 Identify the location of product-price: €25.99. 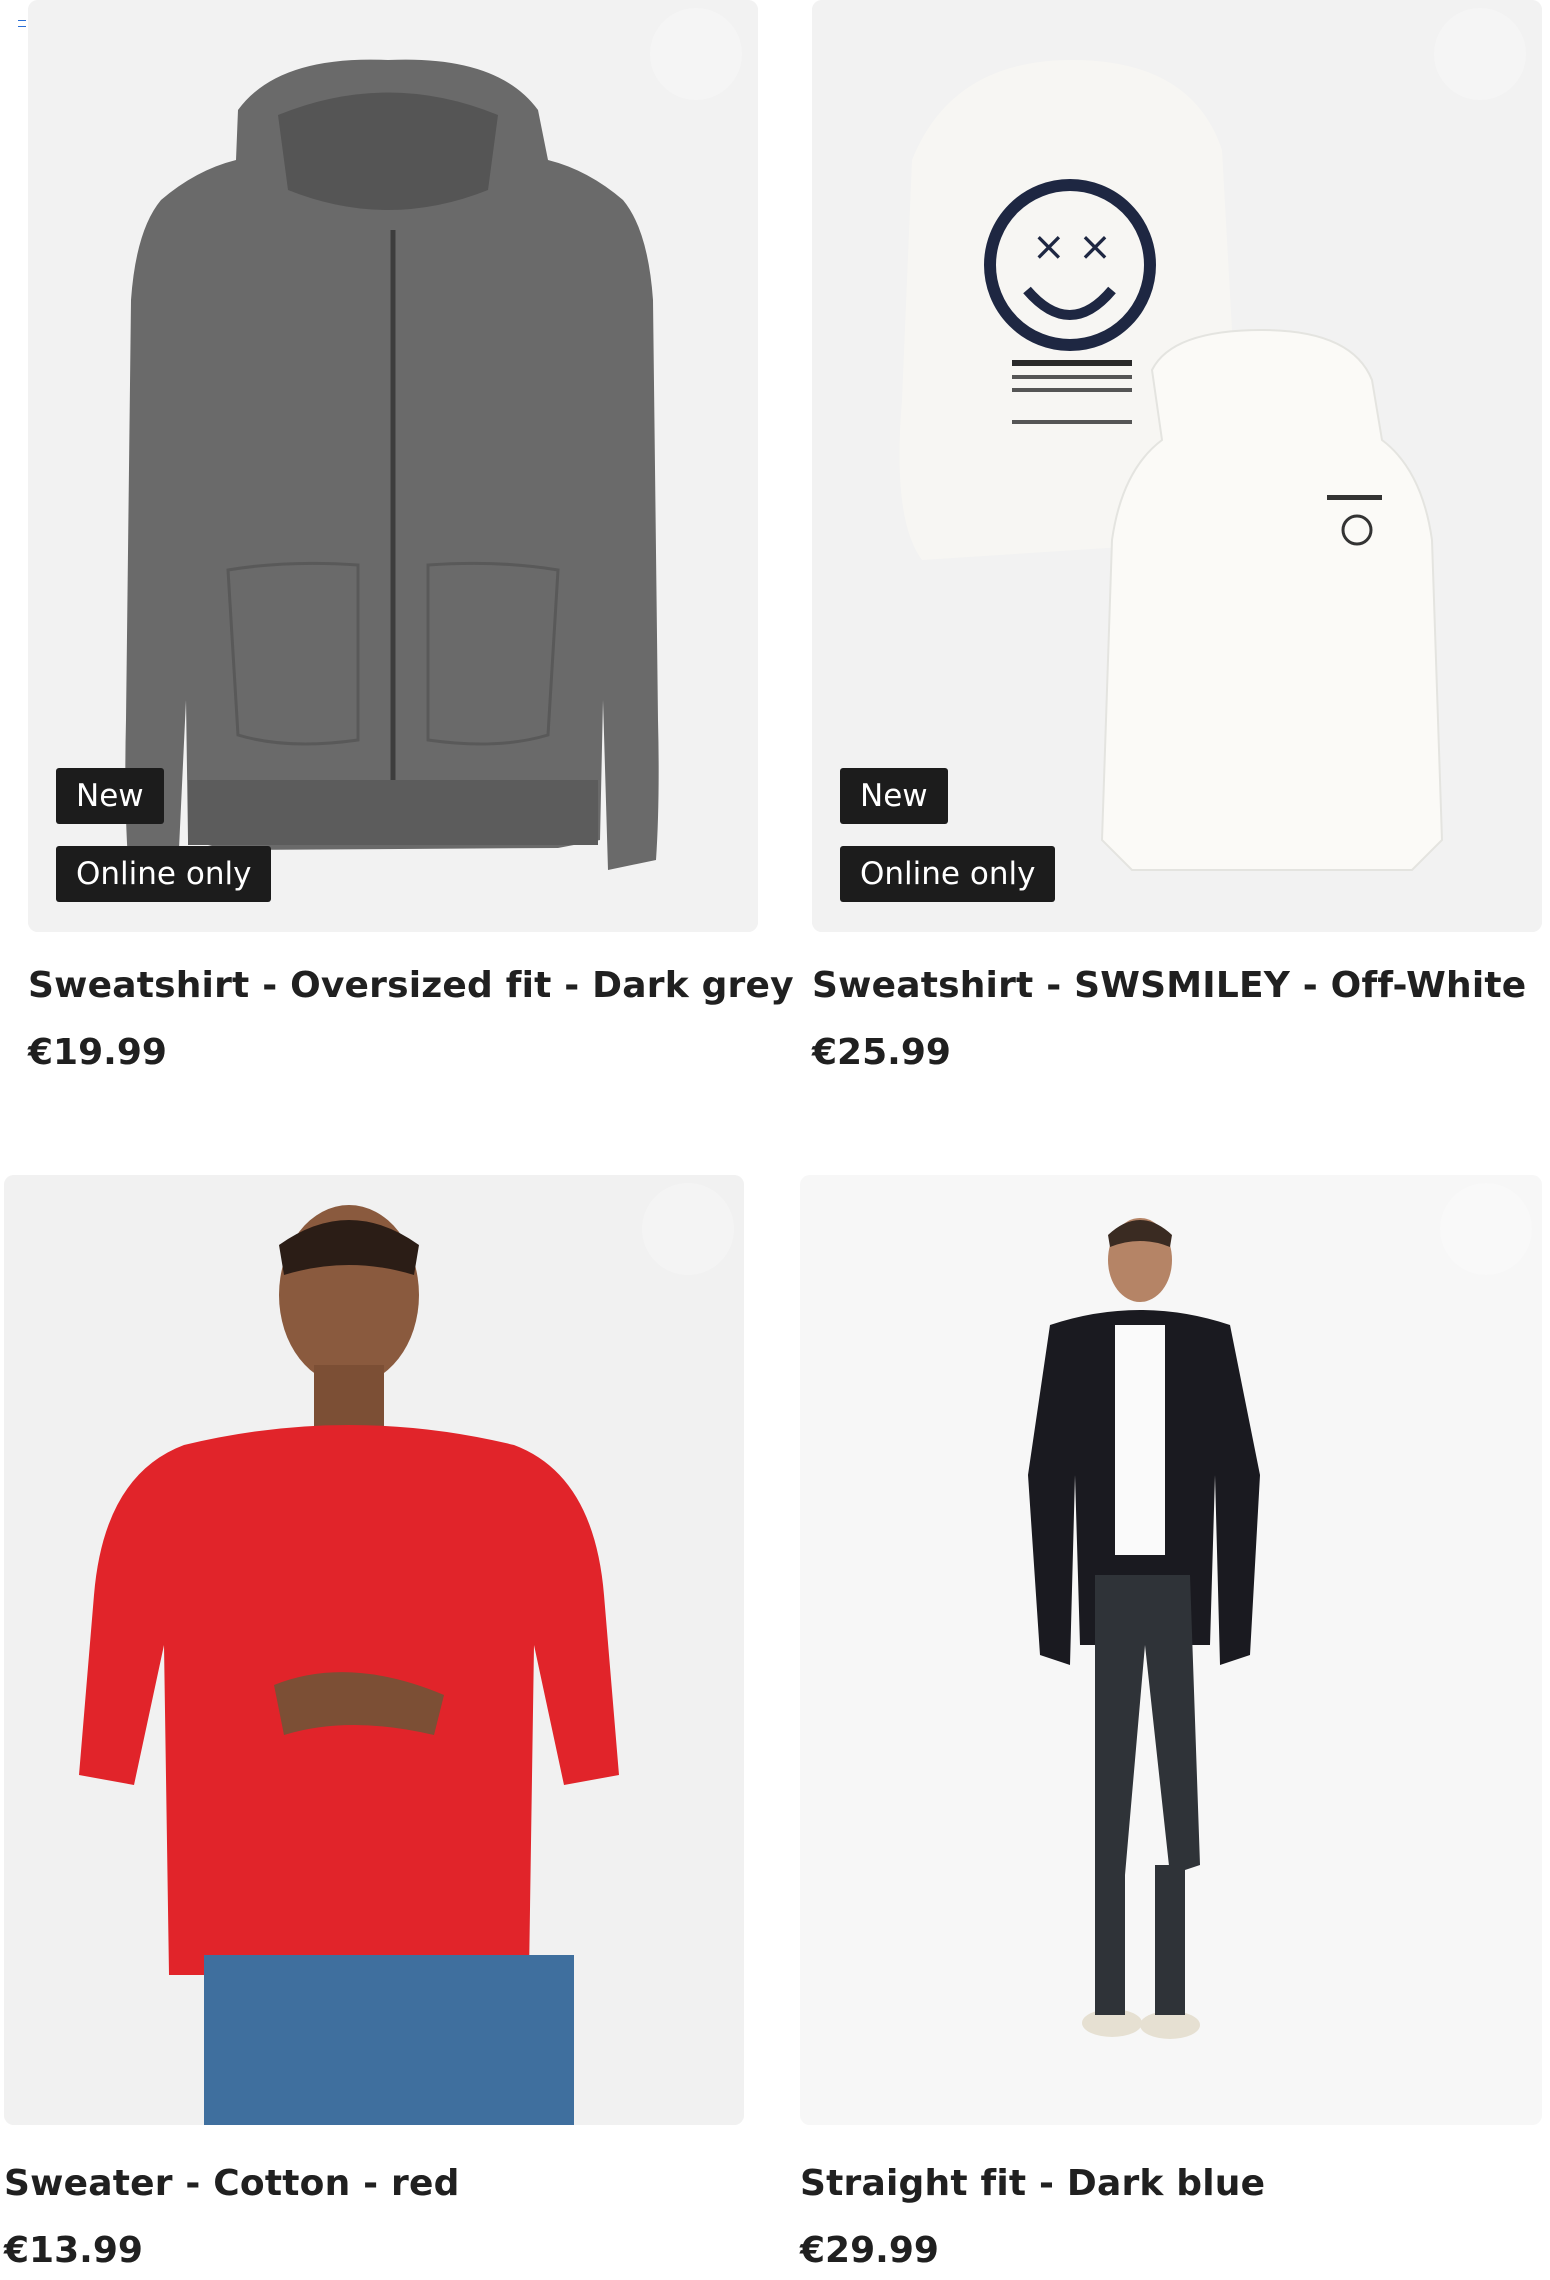
(881, 1052).